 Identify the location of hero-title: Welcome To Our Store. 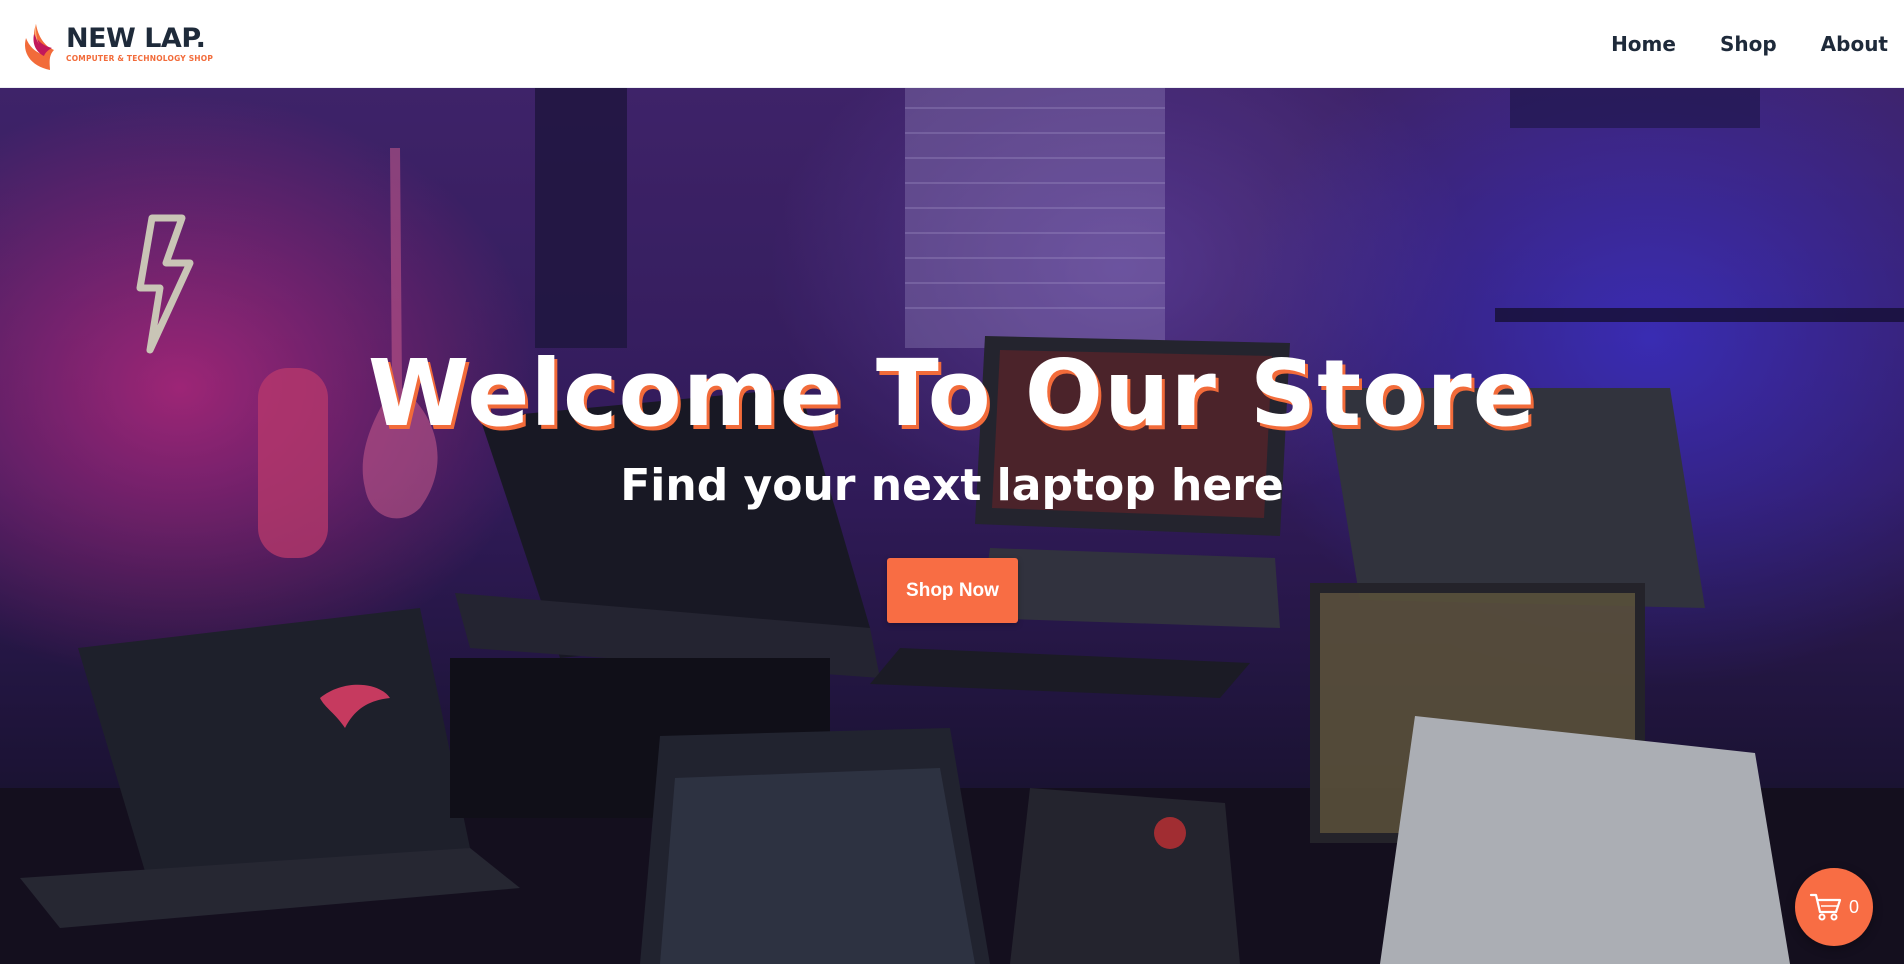
(952, 393).